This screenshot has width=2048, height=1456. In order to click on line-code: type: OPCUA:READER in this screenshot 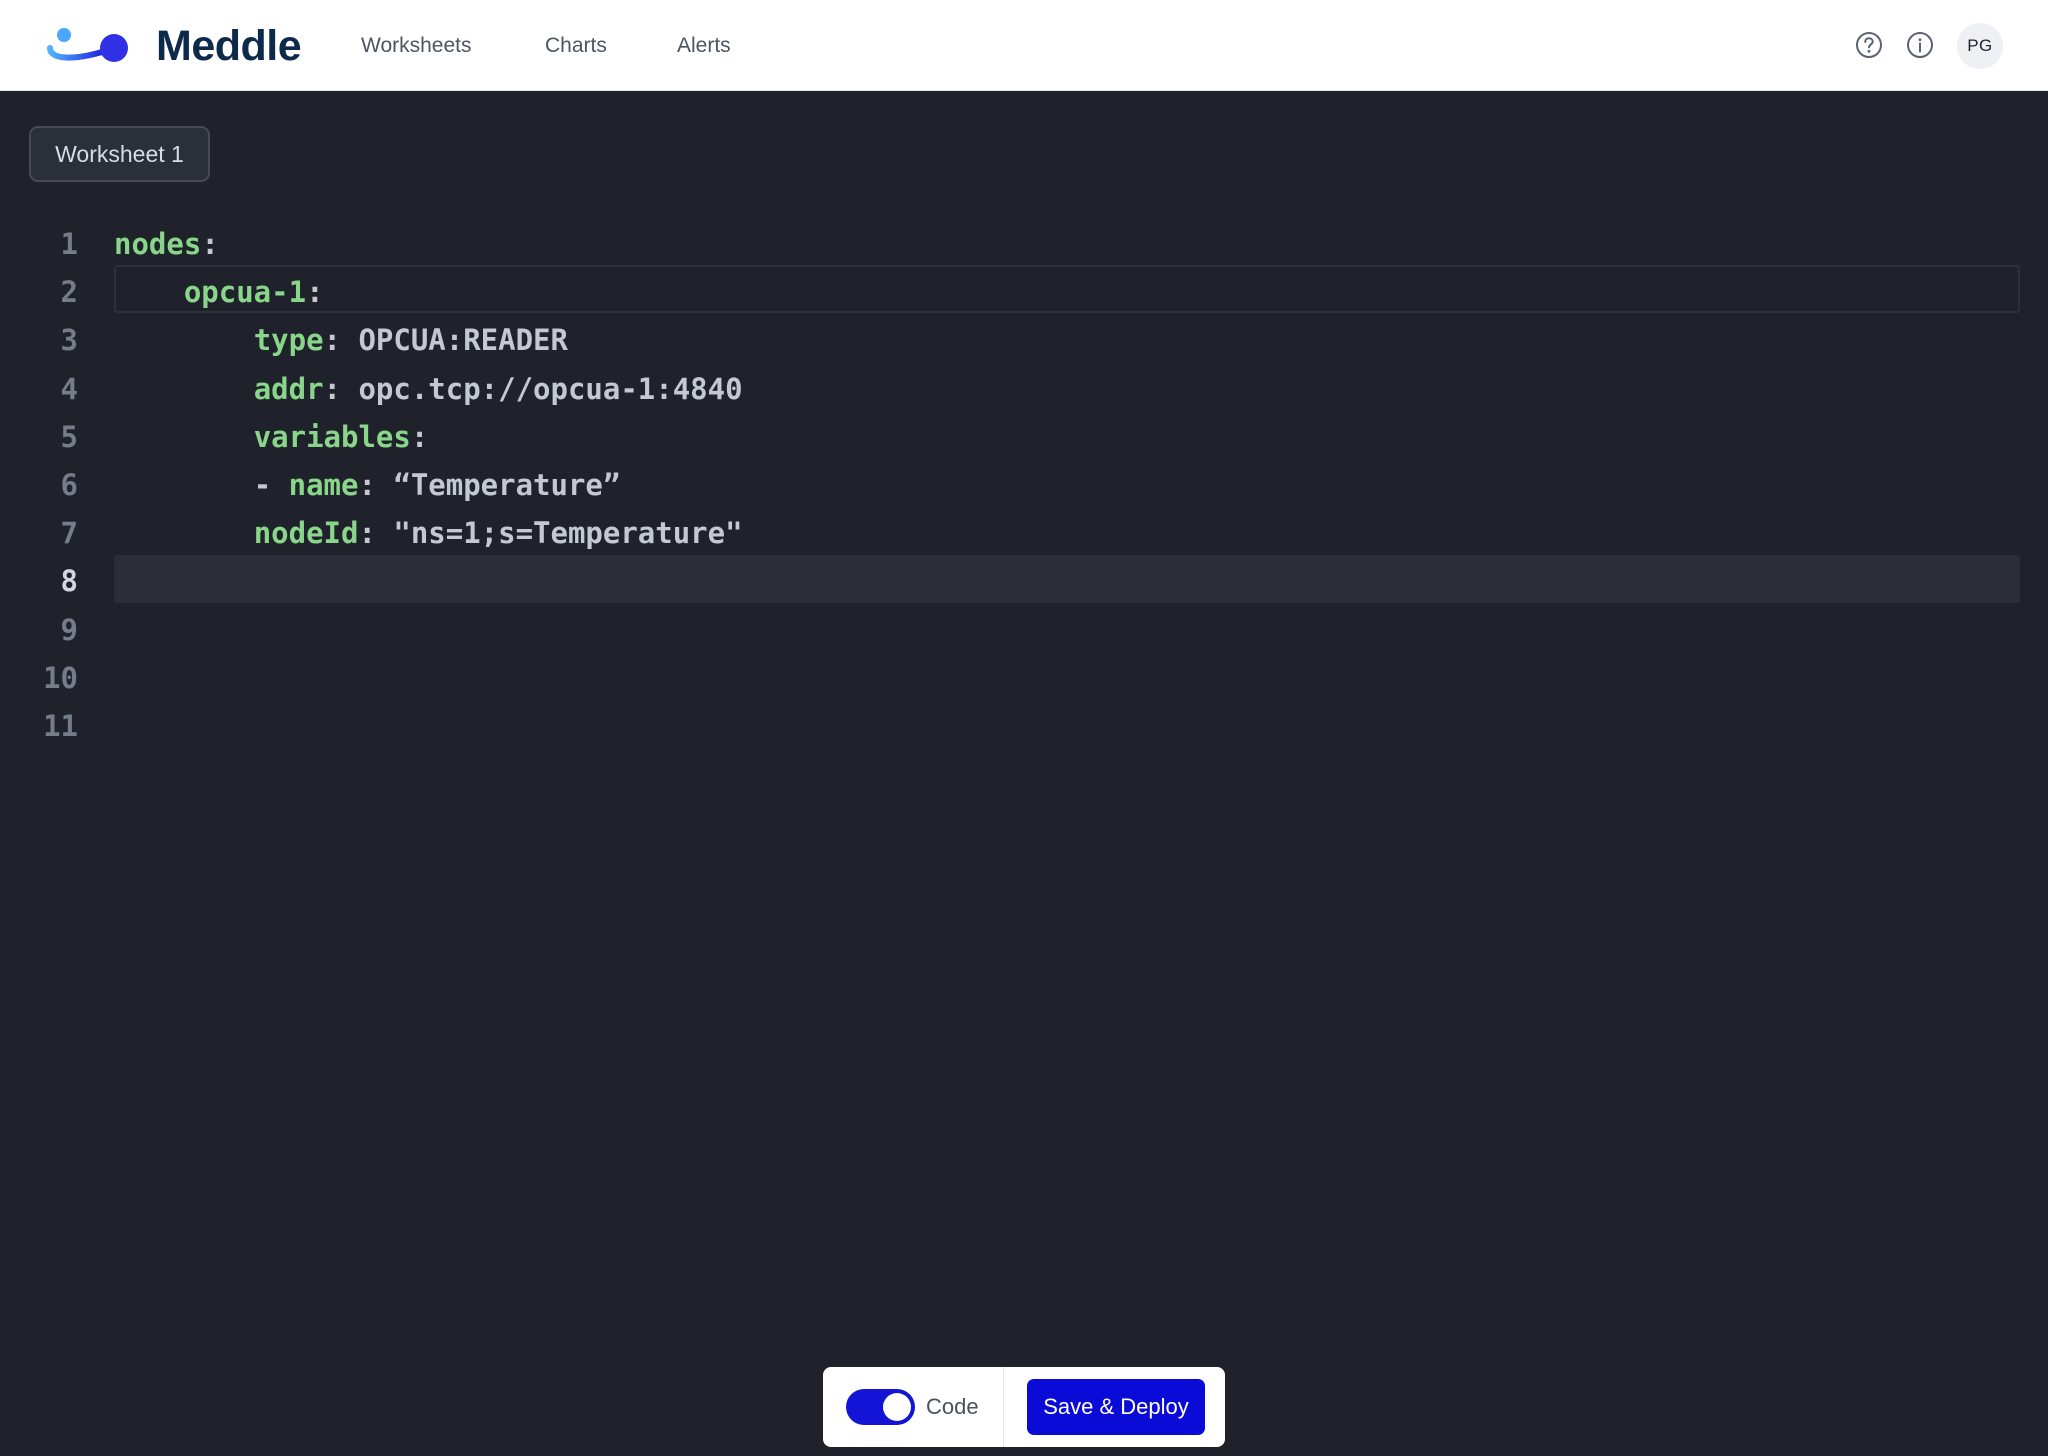, I will do `click(341, 340)`.